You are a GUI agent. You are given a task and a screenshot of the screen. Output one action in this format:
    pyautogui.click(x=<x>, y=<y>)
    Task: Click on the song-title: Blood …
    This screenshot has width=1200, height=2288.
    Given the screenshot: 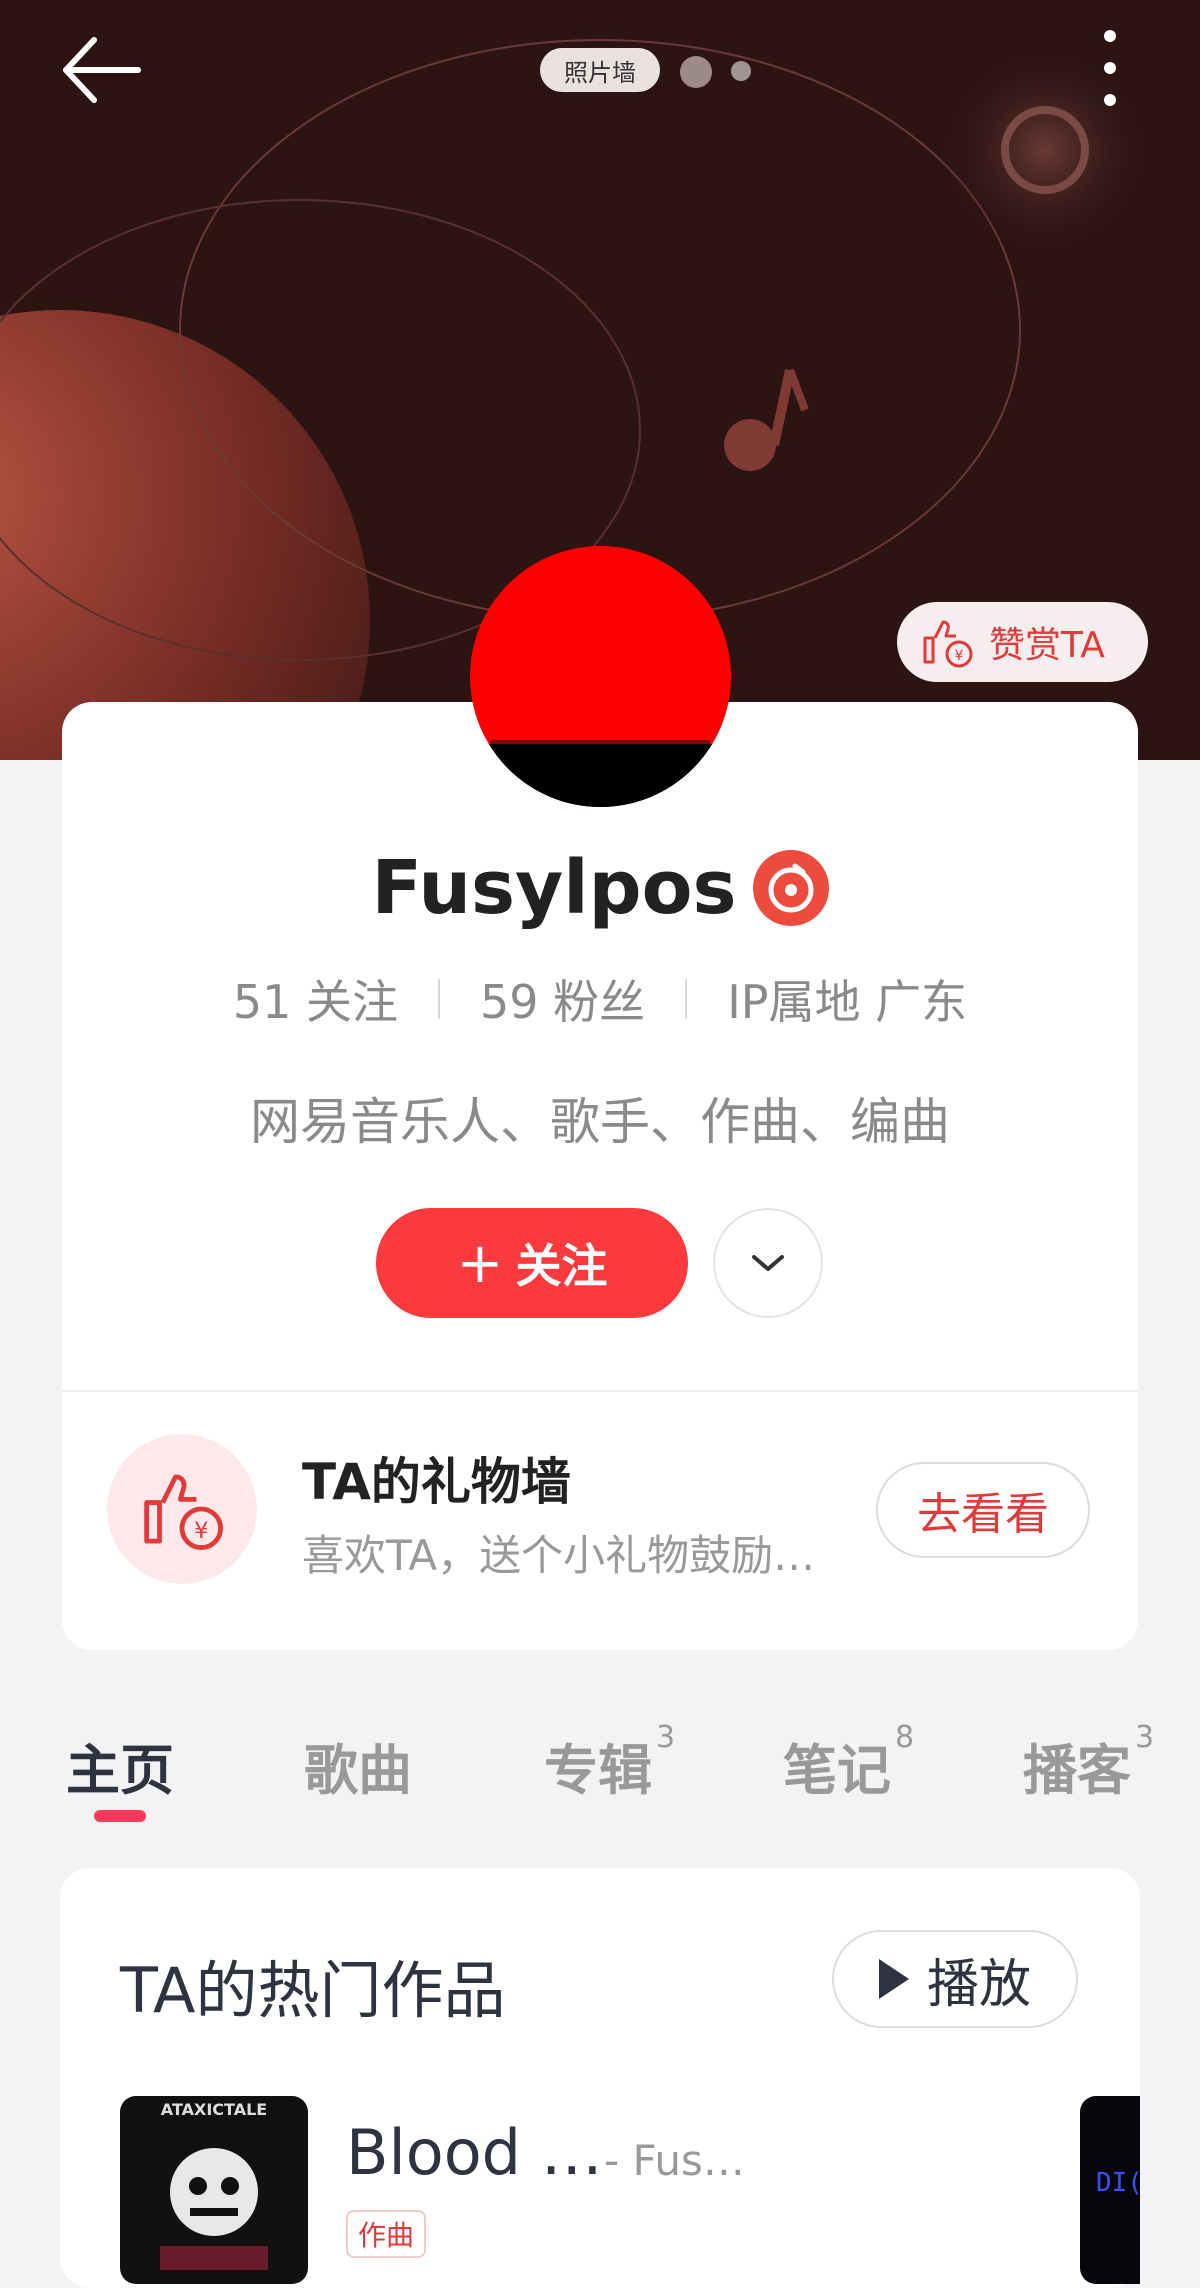 What is the action you would take?
    pyautogui.click(x=474, y=2152)
    